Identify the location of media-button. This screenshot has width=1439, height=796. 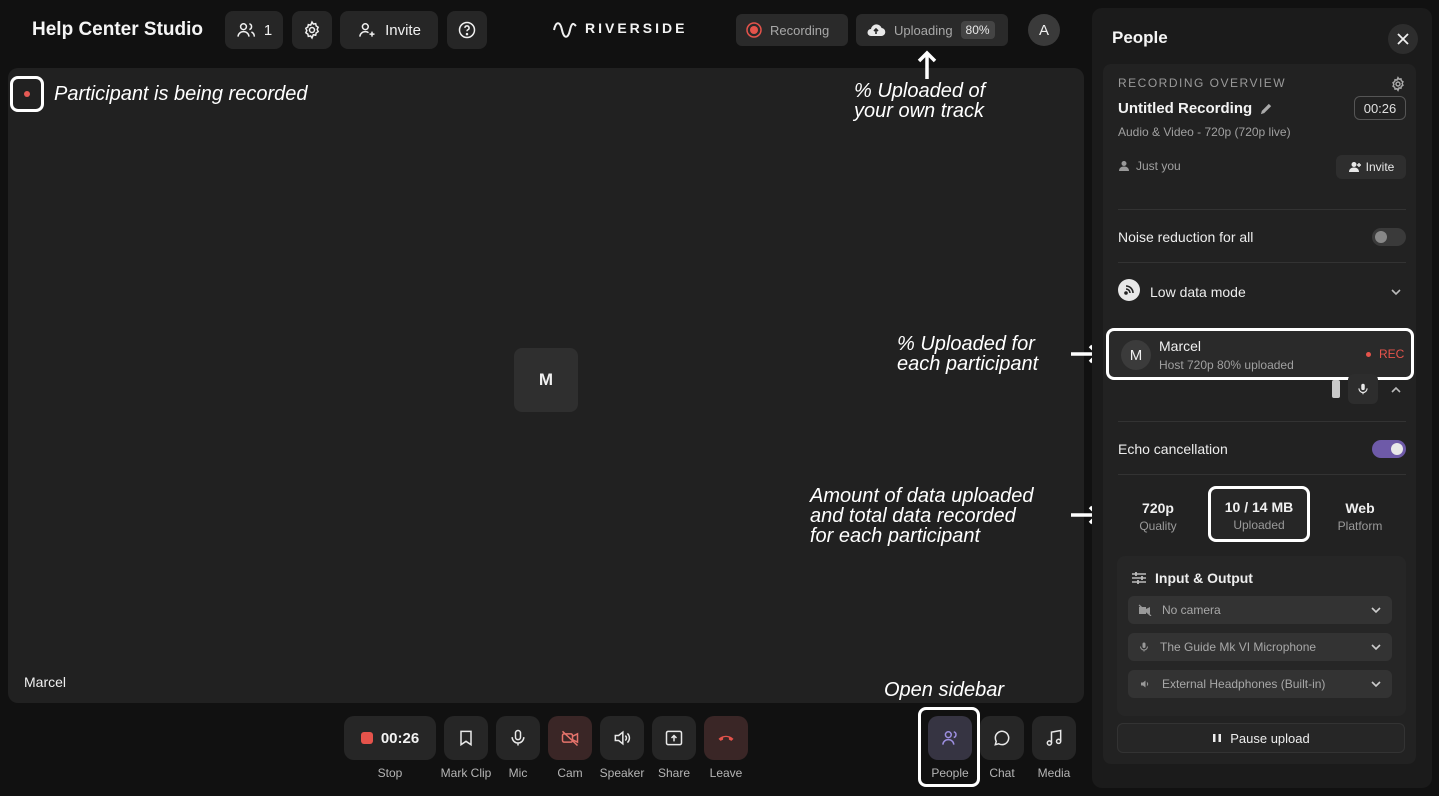
(1054, 738).